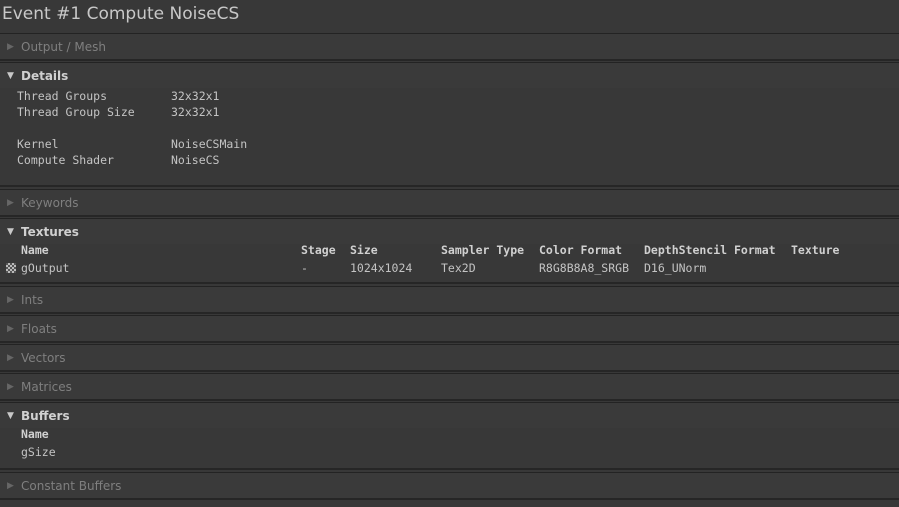 The image size is (899, 507). I want to click on section-label: Matrices, so click(46, 386).